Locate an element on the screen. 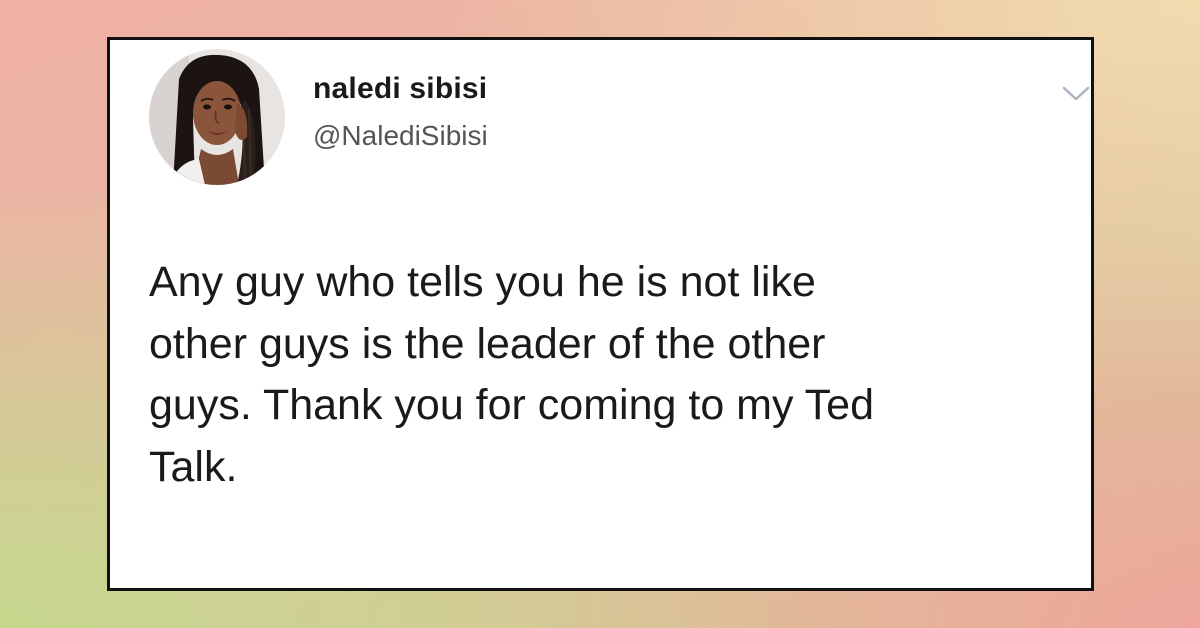 The image size is (1200, 628). tweet-menu-button is located at coordinates (1076, 94).